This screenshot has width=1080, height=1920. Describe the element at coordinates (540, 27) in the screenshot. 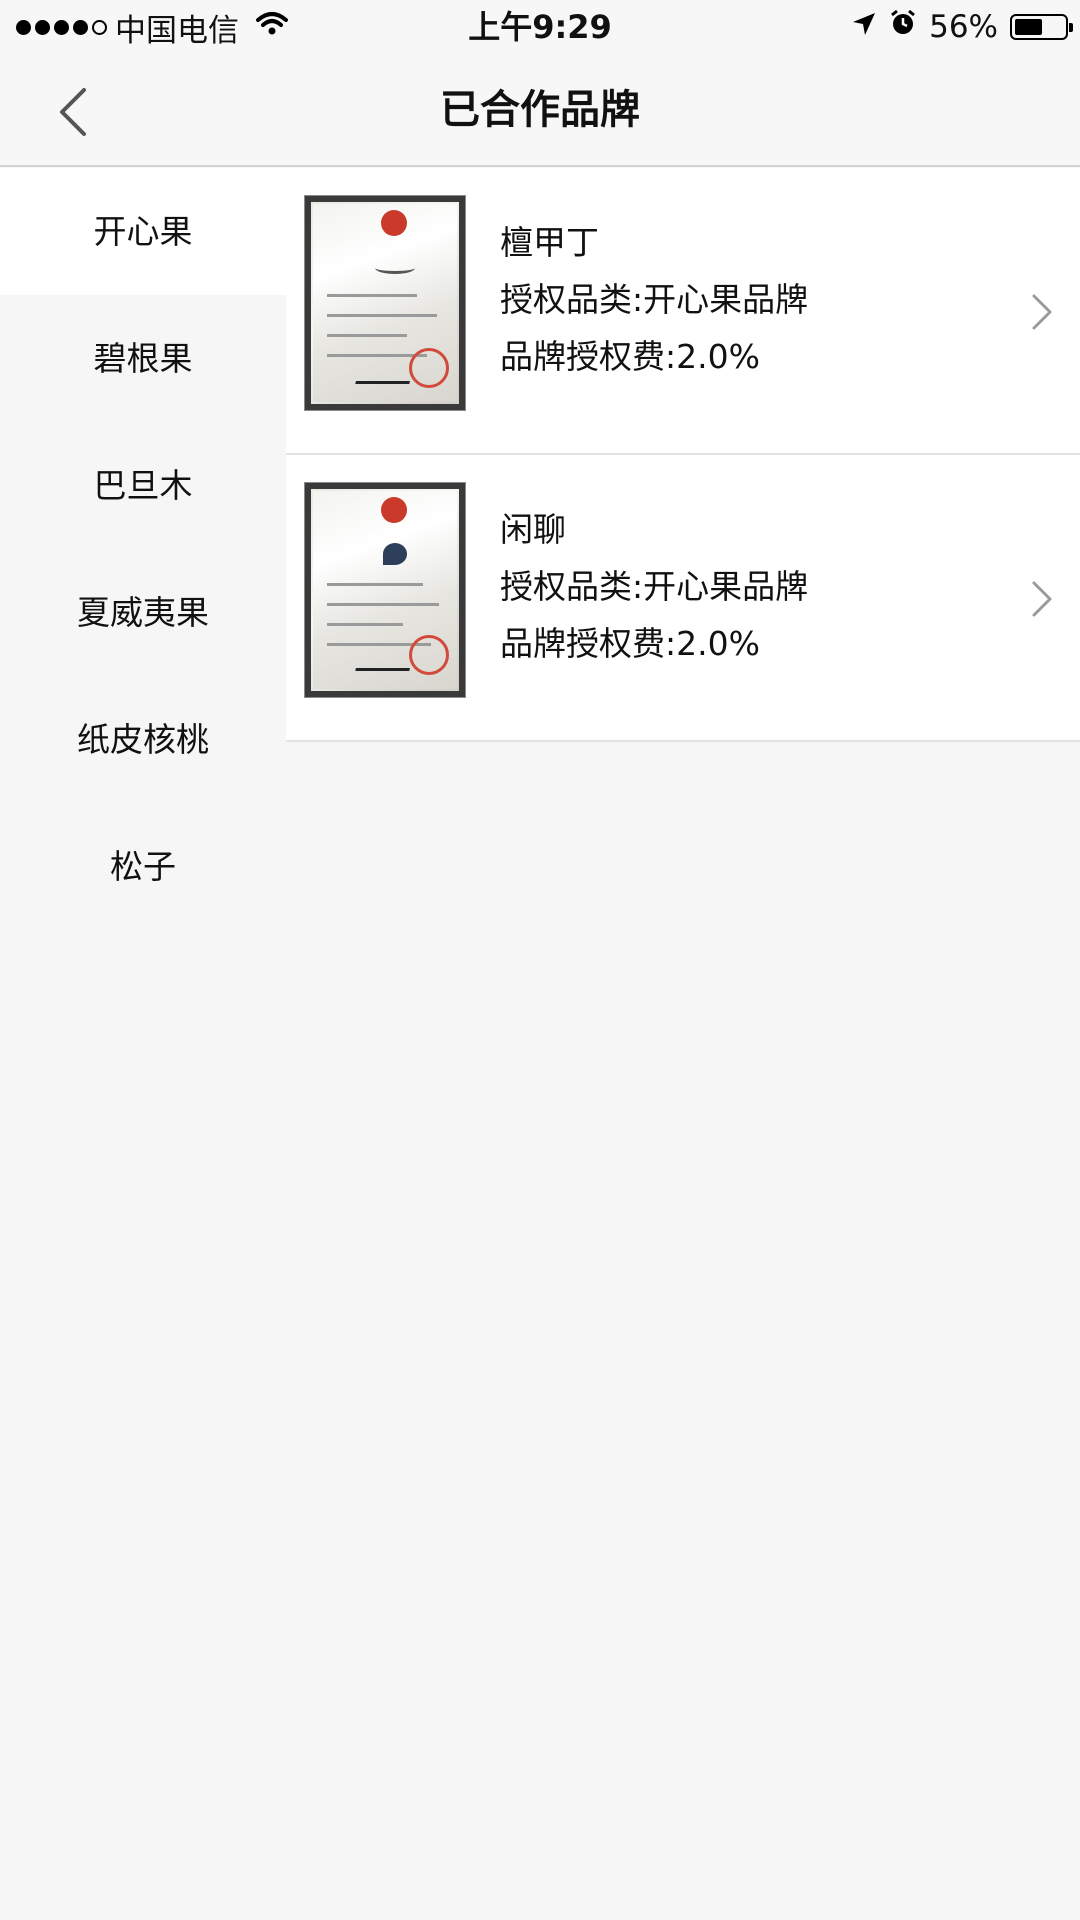

I see `status-bar: 中国电信 上午9:29 56%` at that location.